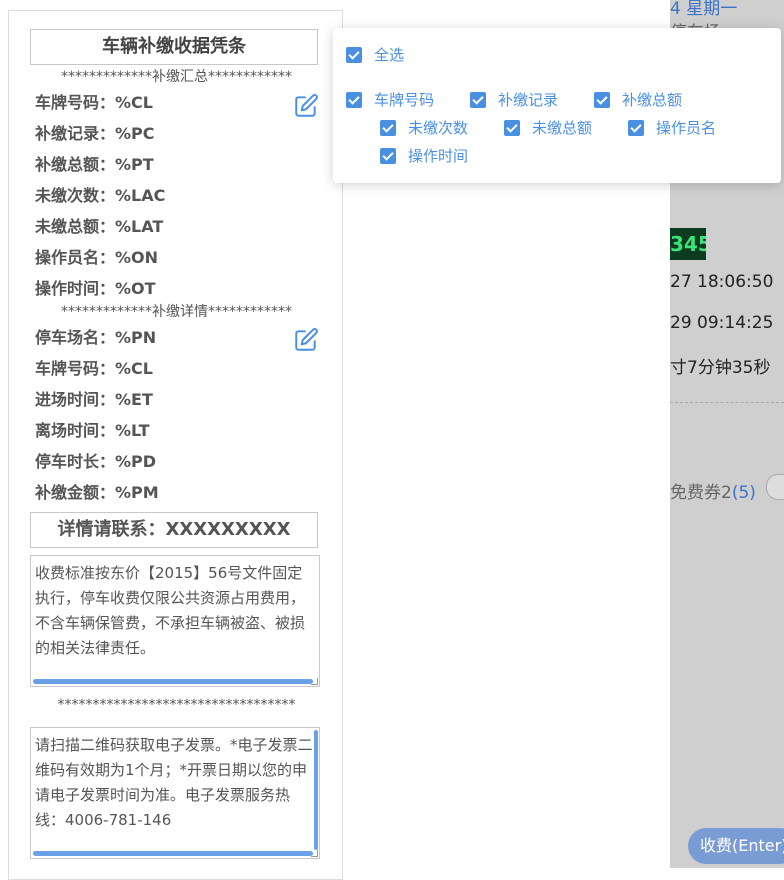  I want to click on summary-field-operator: 操作员名：%ON, so click(97, 257).